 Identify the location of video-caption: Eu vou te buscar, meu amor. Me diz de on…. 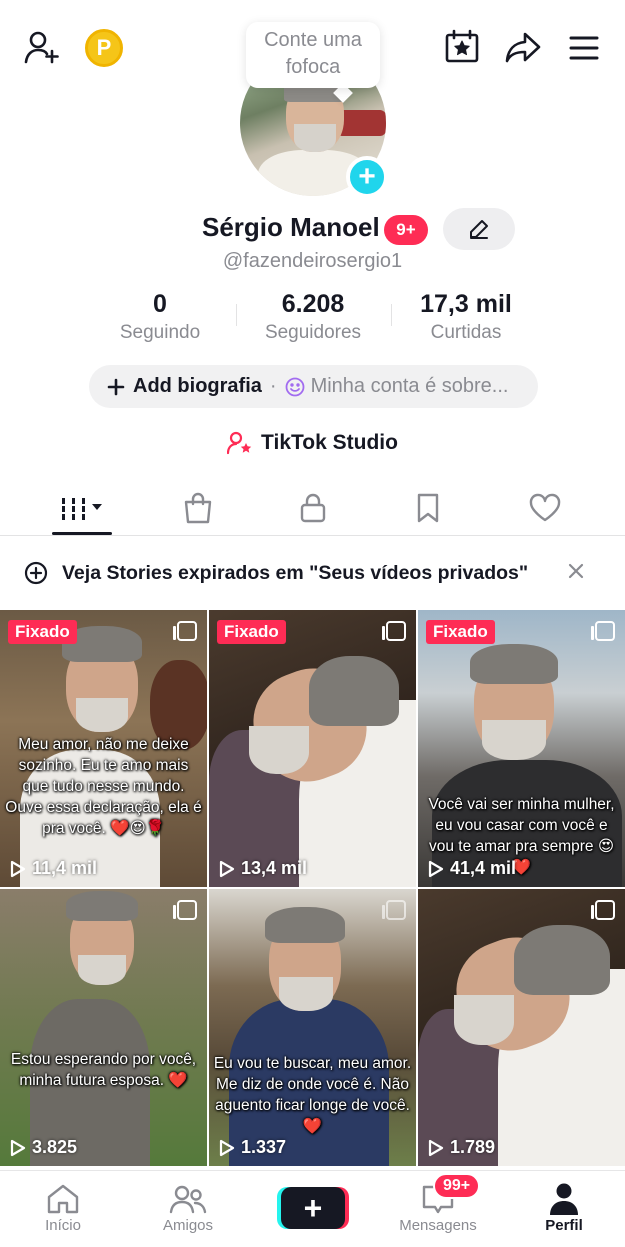
(312, 1095).